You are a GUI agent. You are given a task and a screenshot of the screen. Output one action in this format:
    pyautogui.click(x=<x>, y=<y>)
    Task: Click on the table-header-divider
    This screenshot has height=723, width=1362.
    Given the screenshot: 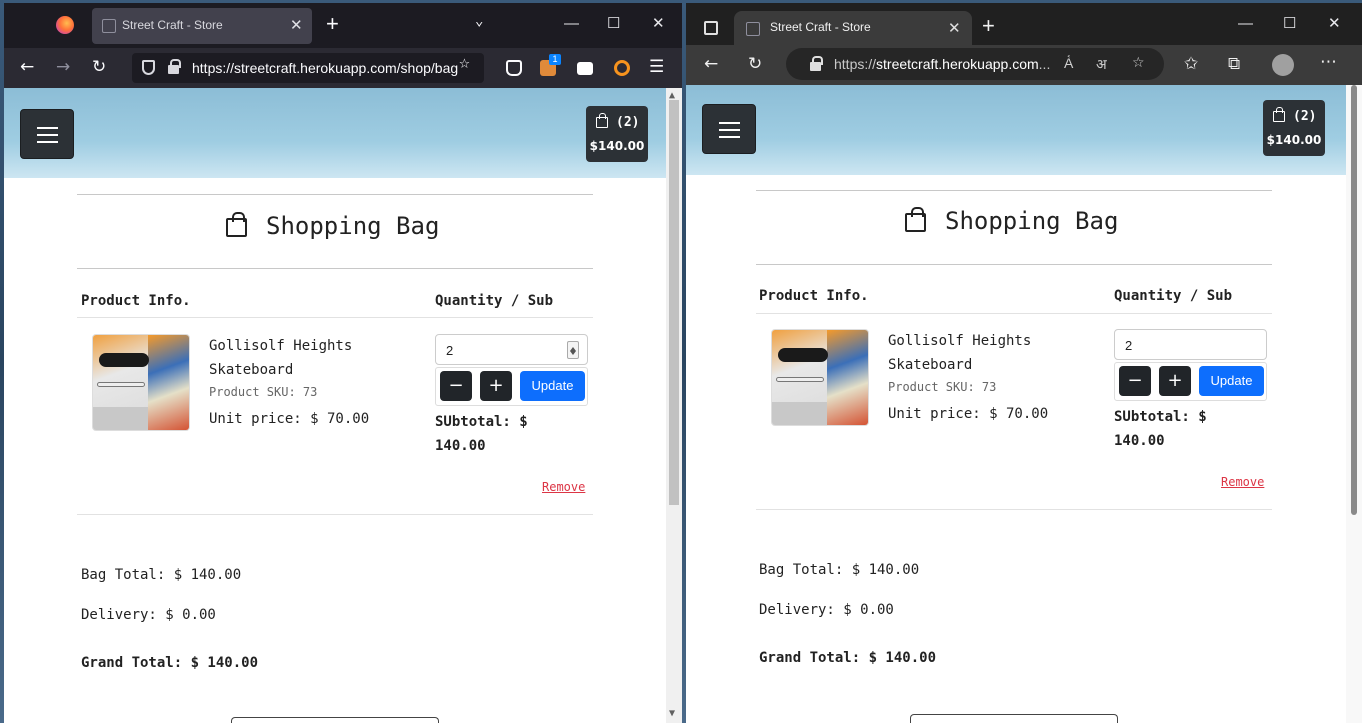 What is the action you would take?
    pyautogui.click(x=335, y=317)
    